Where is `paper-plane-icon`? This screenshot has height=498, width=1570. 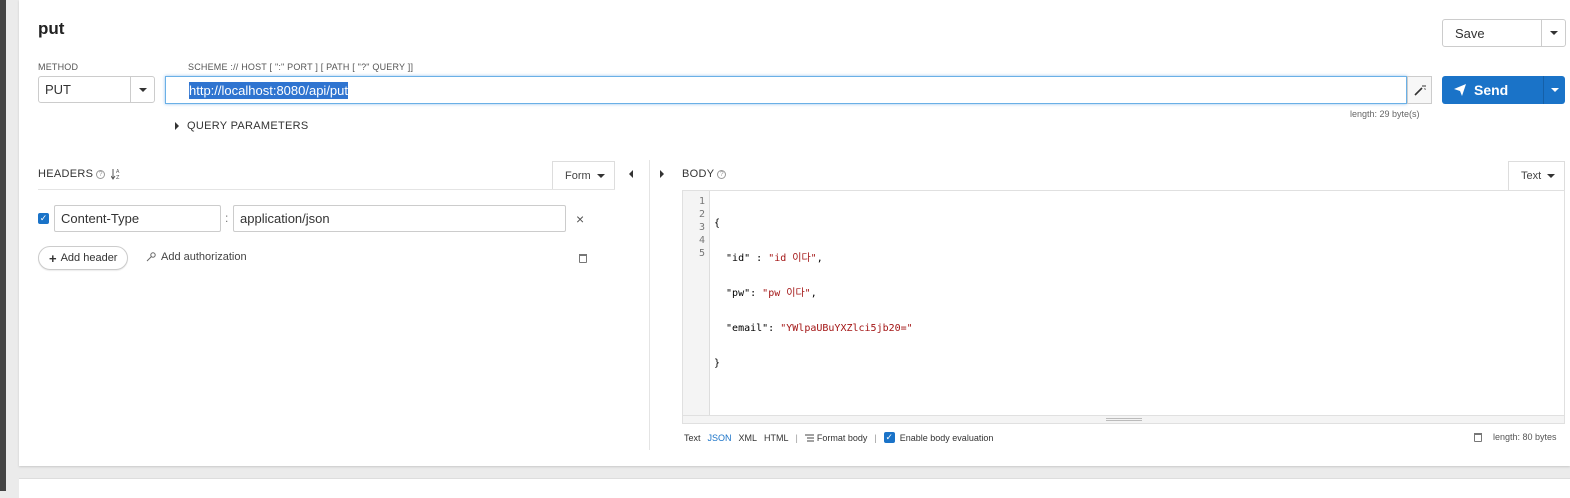 paper-plane-icon is located at coordinates (1460, 90).